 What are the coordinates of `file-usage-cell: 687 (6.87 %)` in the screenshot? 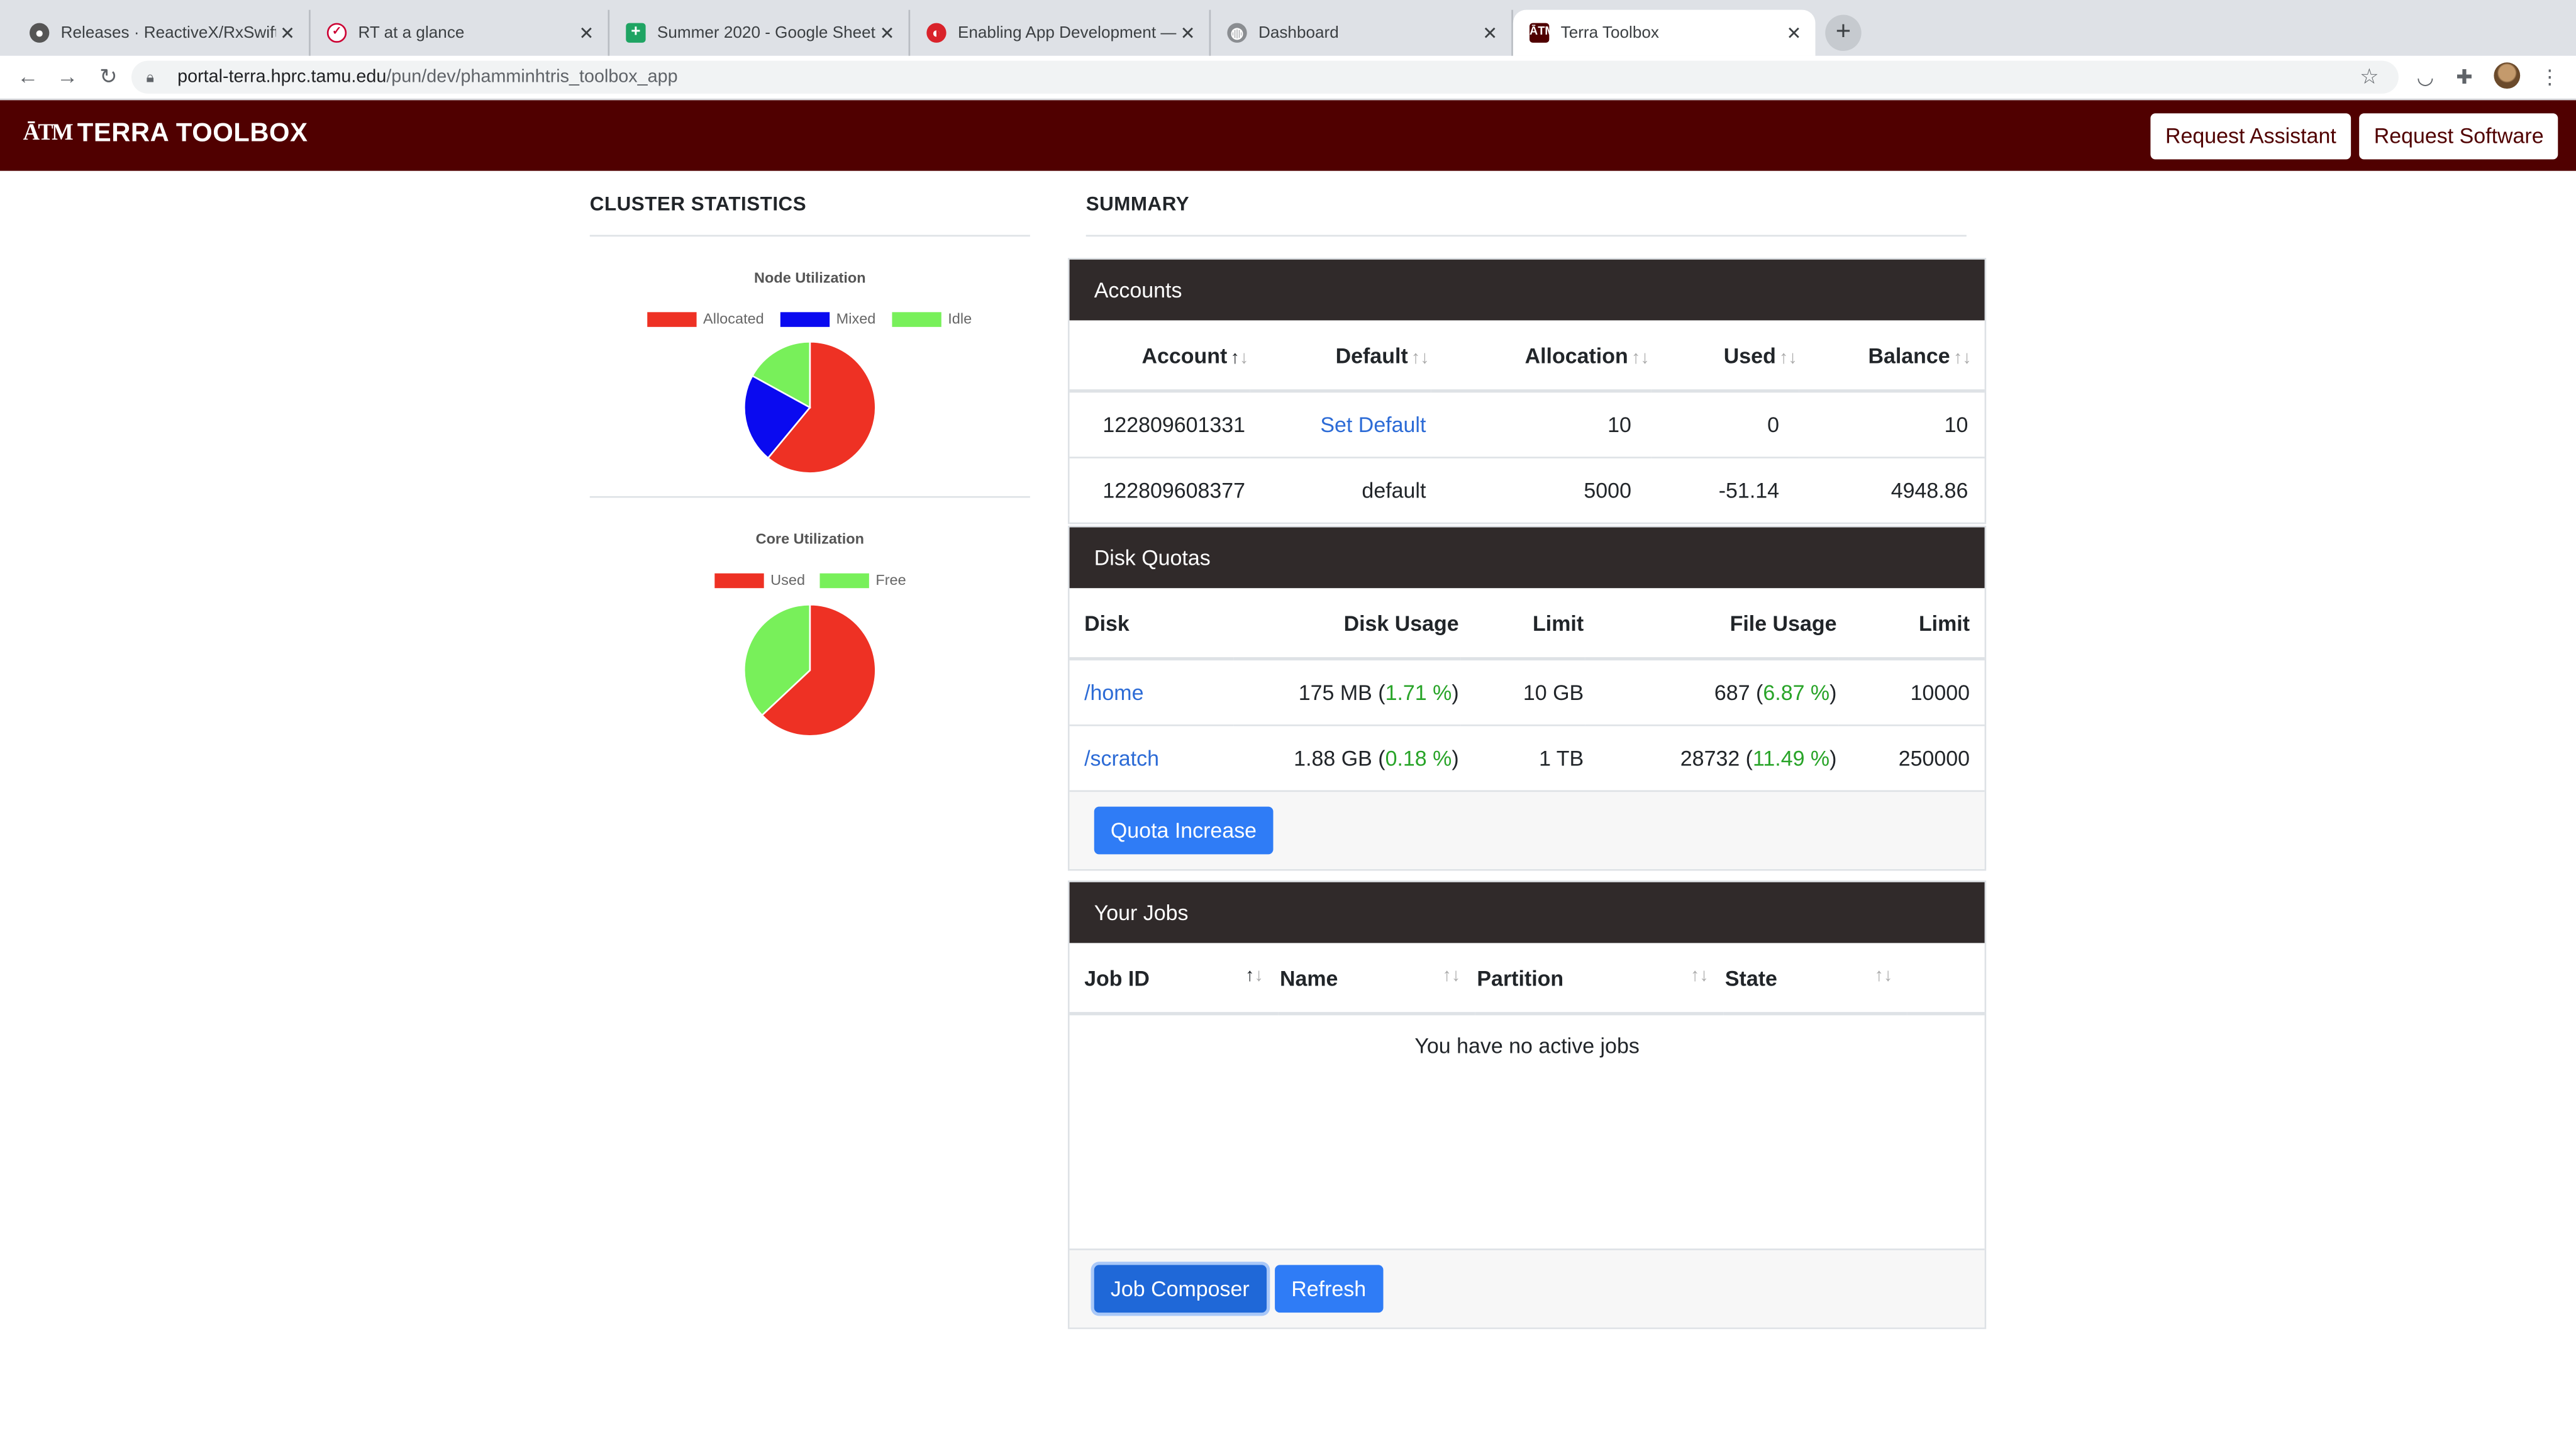 It's located at (1712, 692).